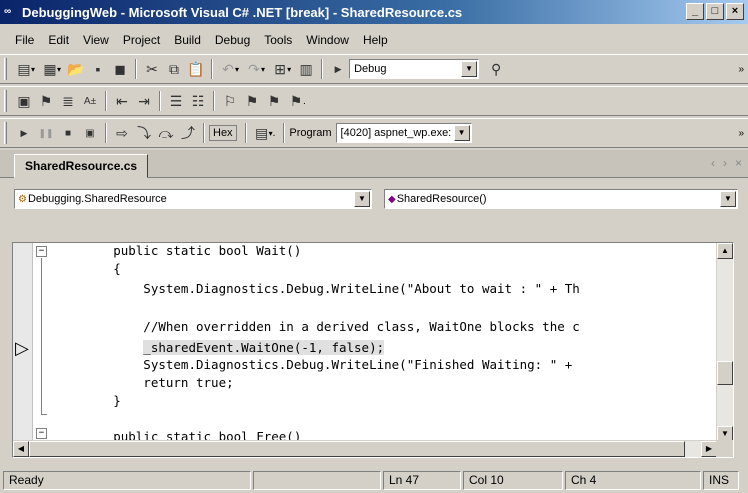 This screenshot has width=748, height=493. What do you see at coordinates (695, 11) in the screenshot?
I see `minimize-button: _` at bounding box center [695, 11].